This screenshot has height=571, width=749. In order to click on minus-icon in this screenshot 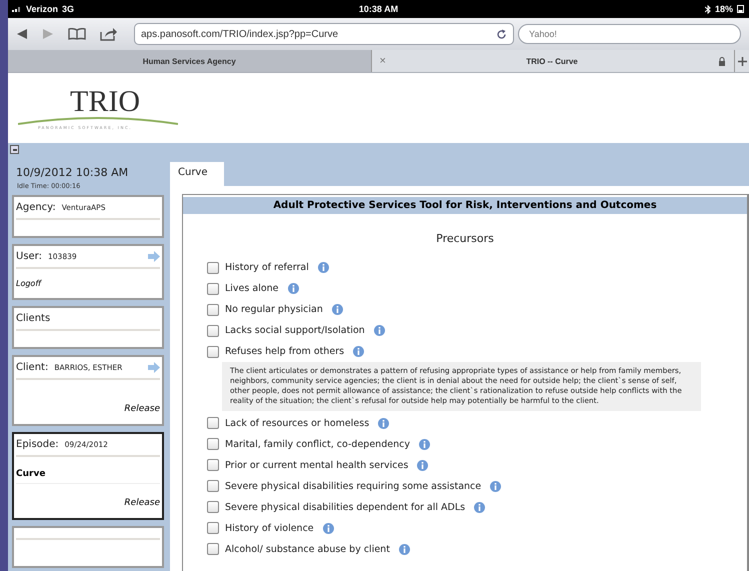, I will do `click(14, 149)`.